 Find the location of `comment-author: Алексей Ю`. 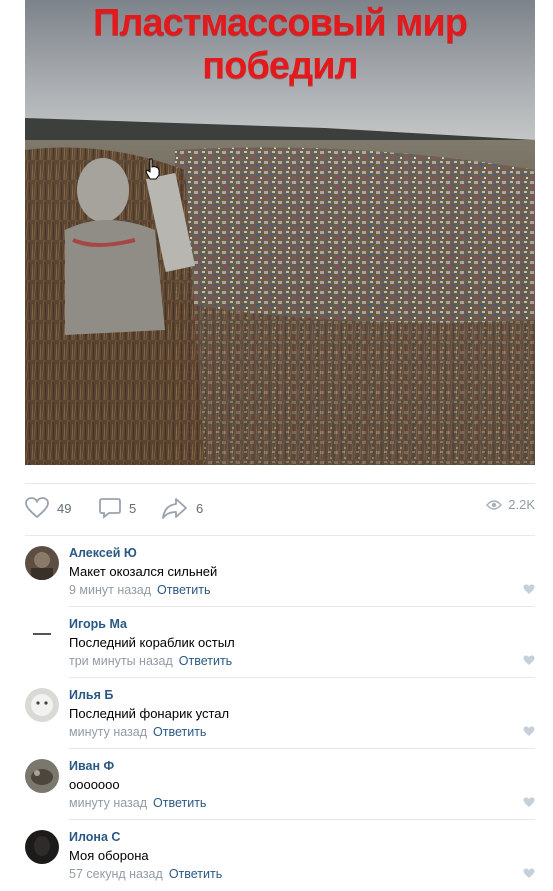

comment-author: Алексей Ю is located at coordinates (103, 553).